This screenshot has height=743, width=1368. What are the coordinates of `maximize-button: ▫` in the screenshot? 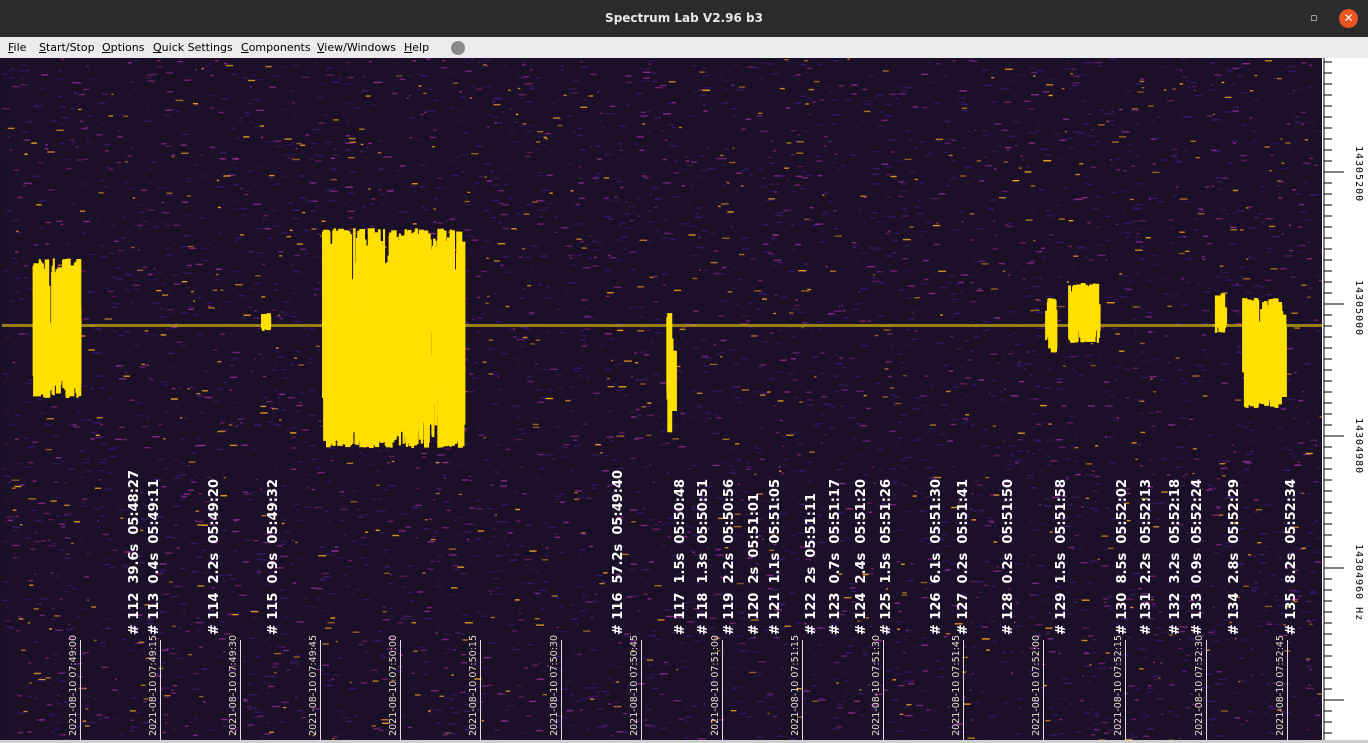 It's located at (1314, 18).